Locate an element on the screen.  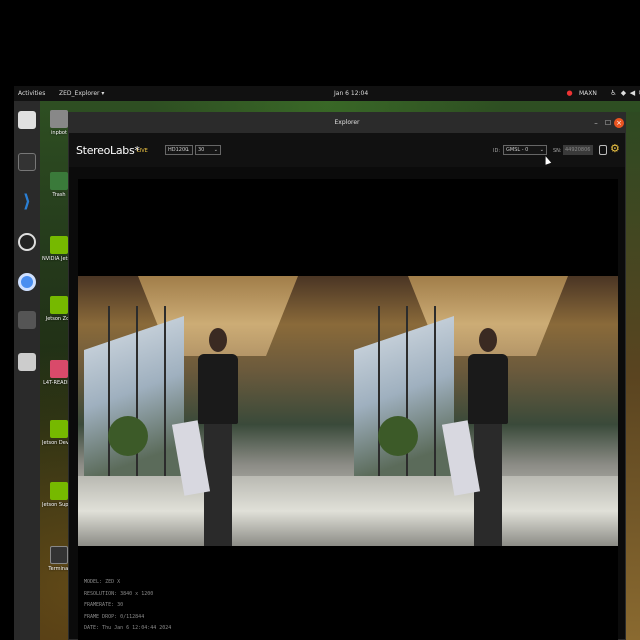
files-icon is located at coordinates (27, 120).